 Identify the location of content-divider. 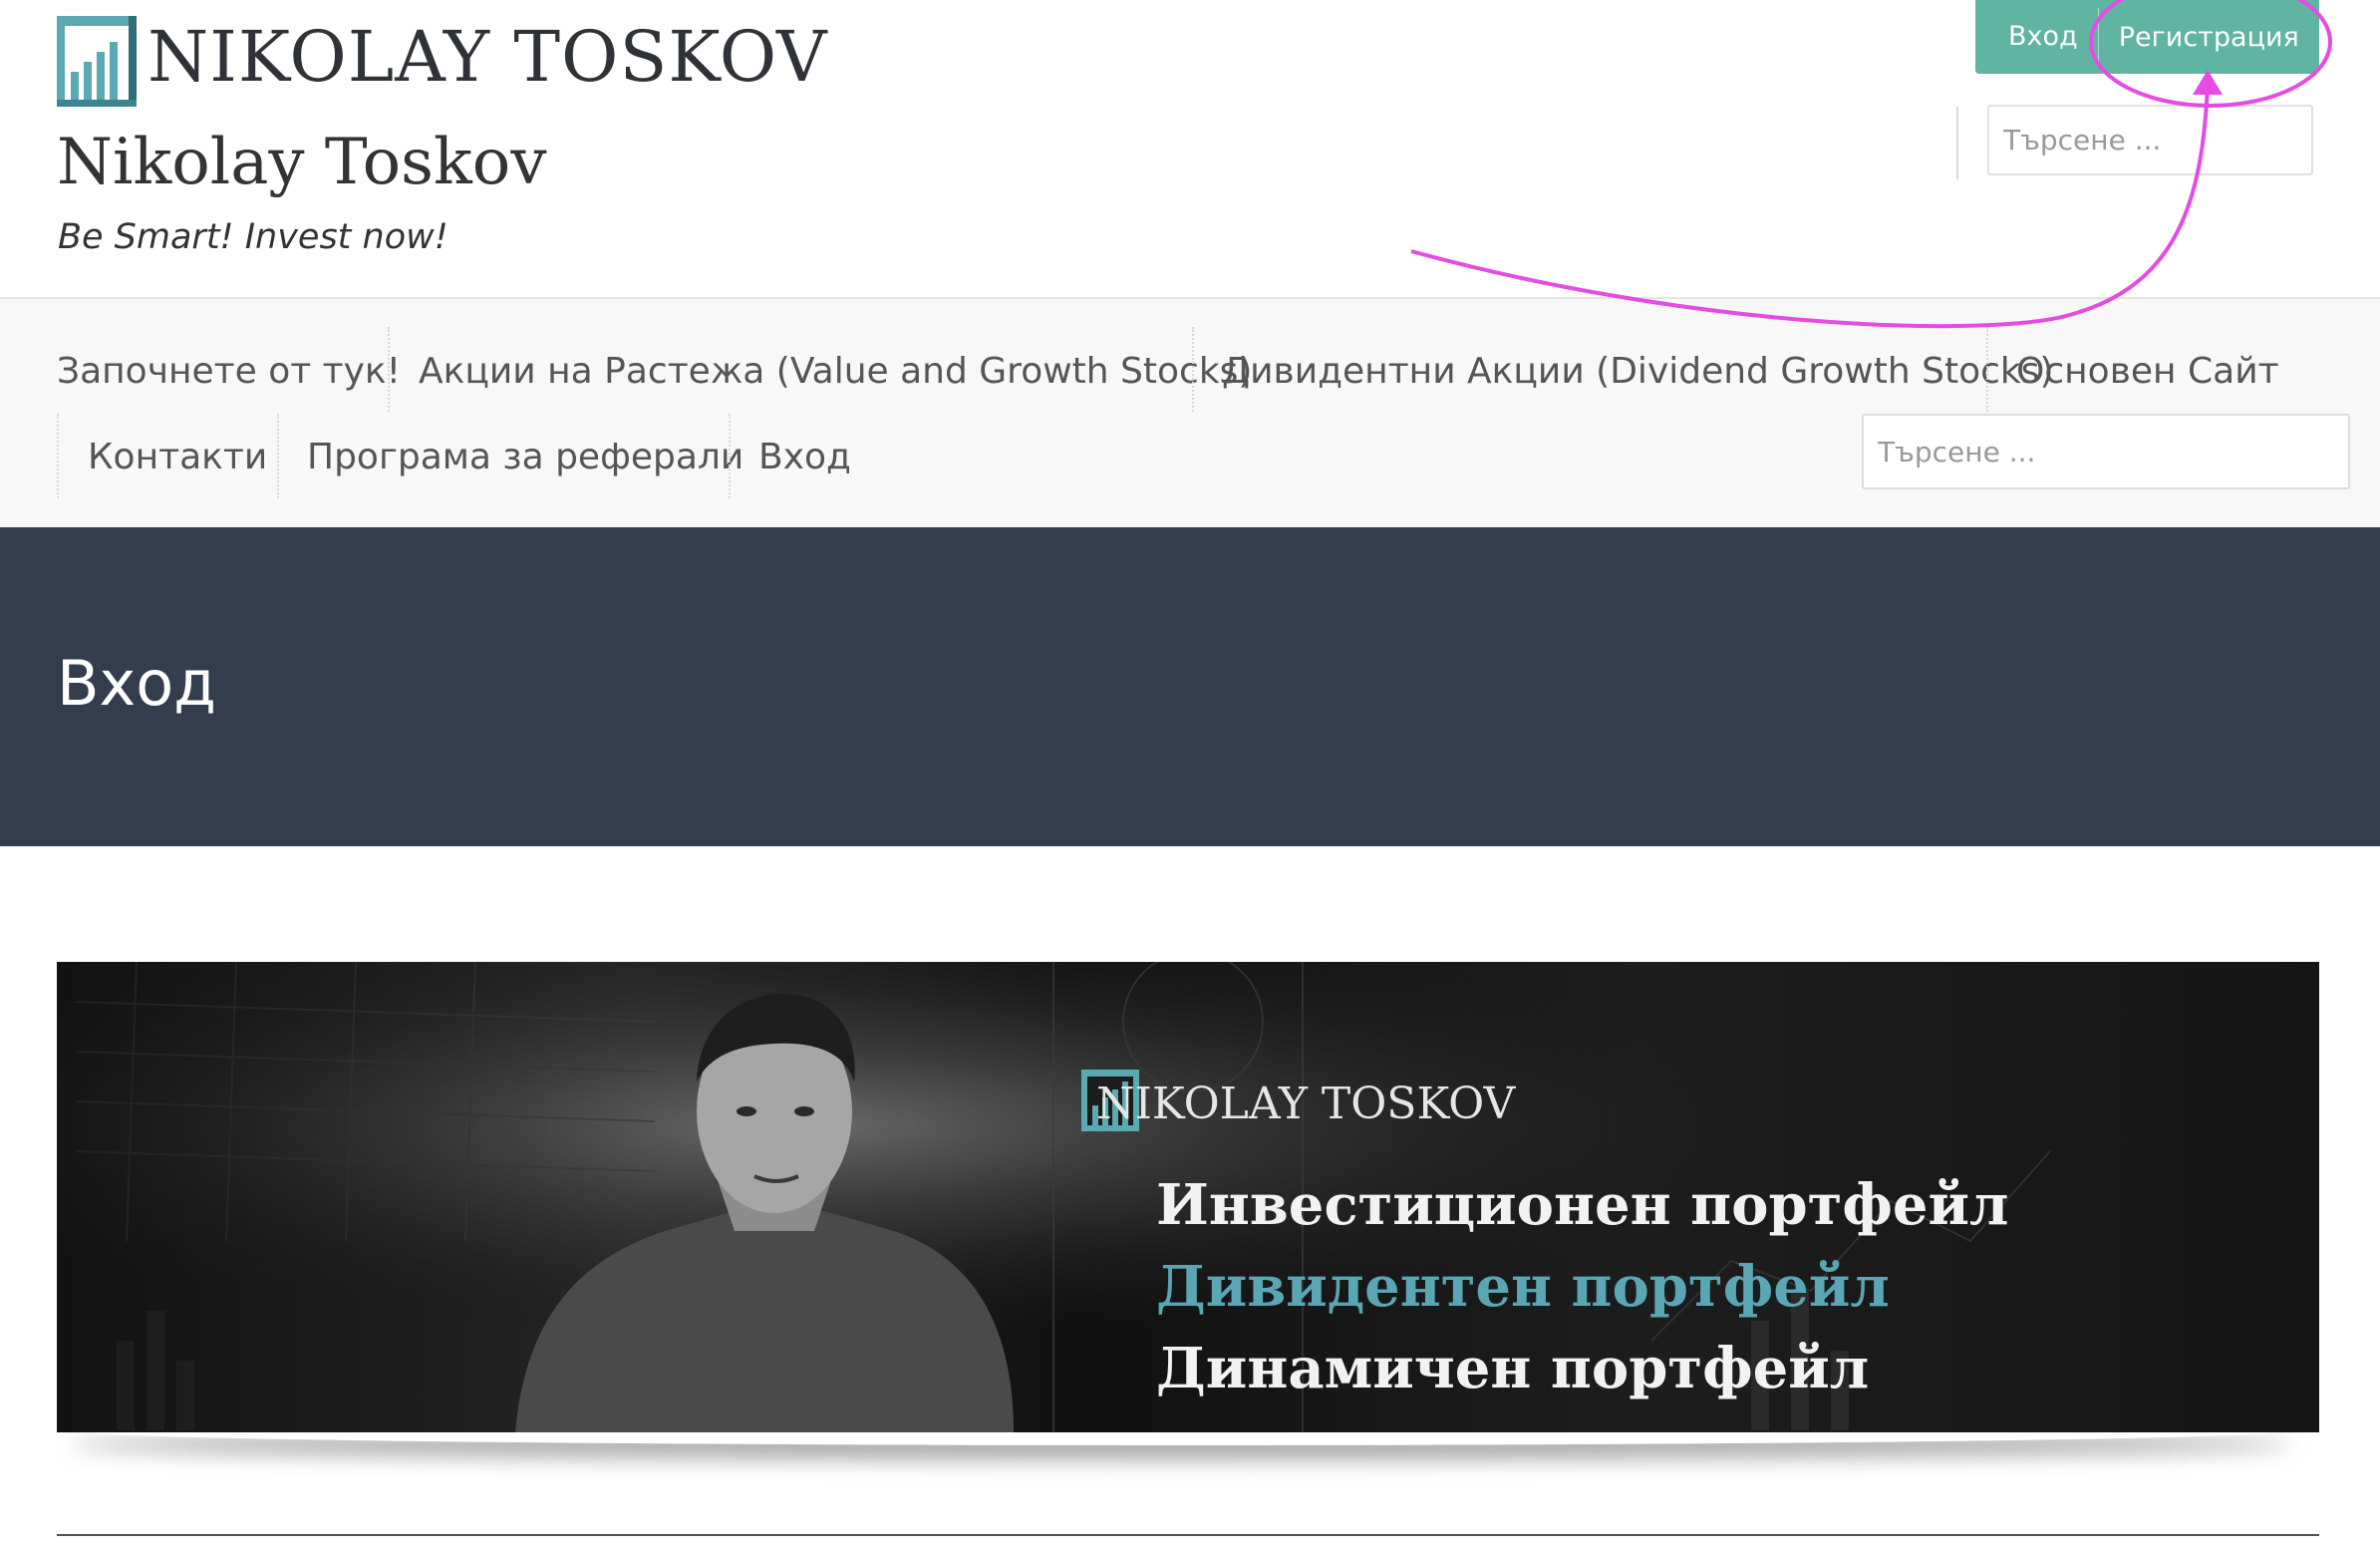
(1188, 1535).